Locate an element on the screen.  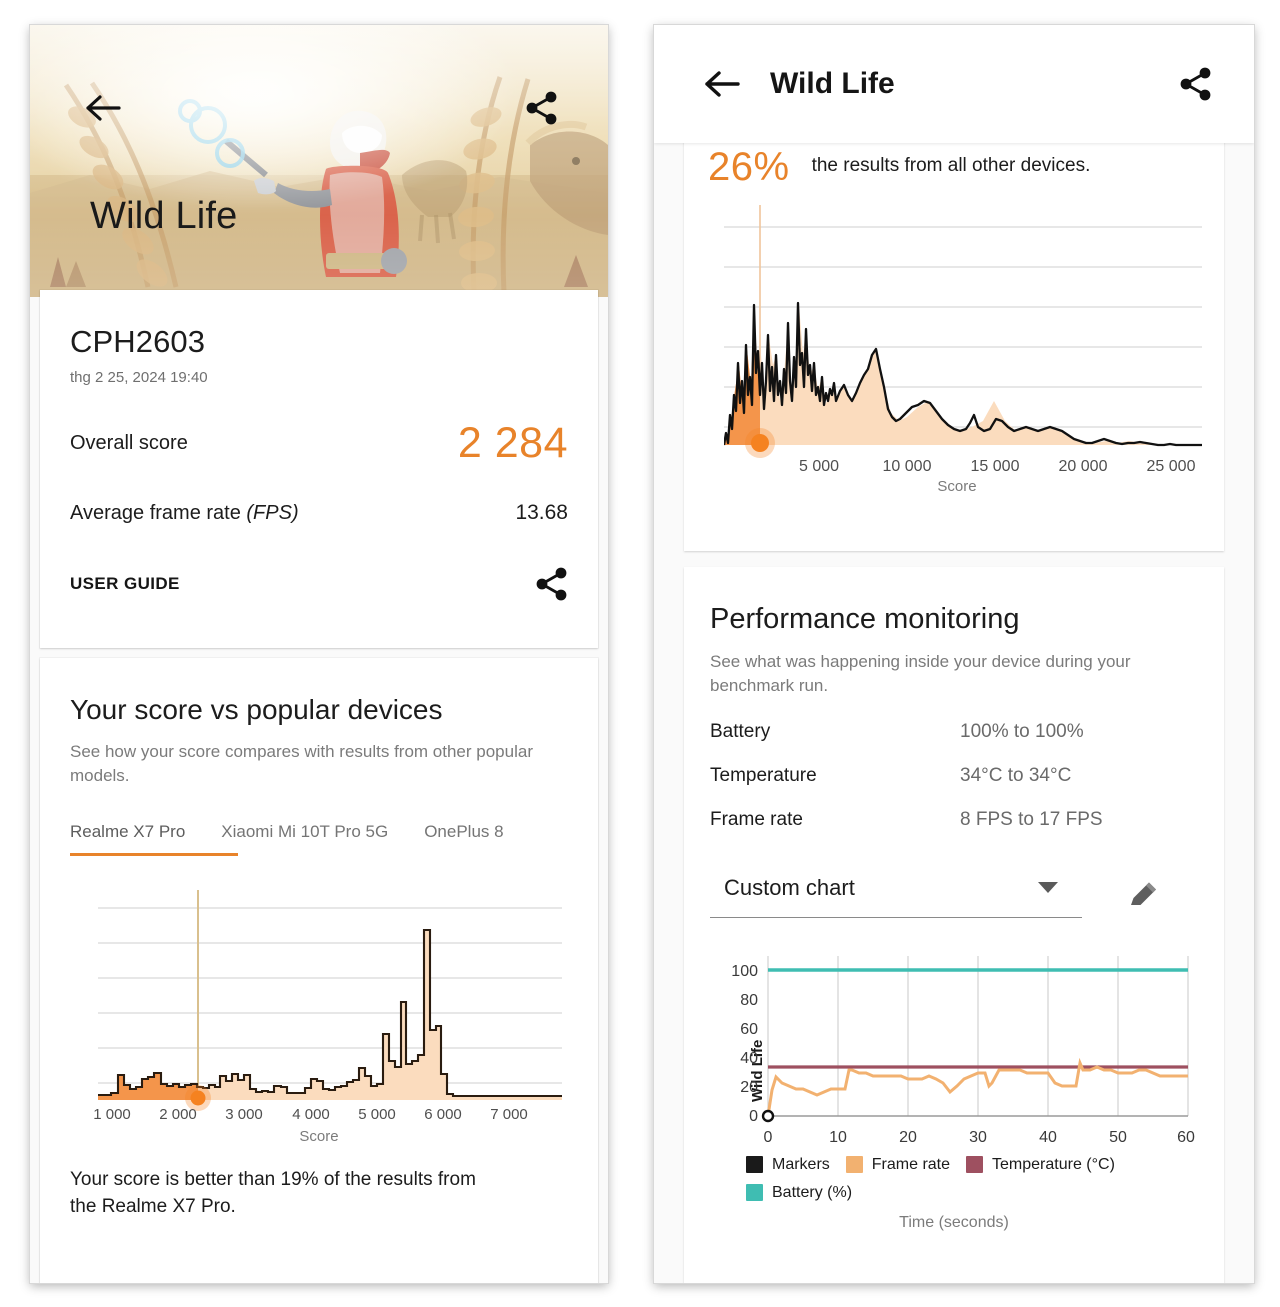
compare-footer-line2: the Realme X7 Pro. is located at coordinates (153, 1207).